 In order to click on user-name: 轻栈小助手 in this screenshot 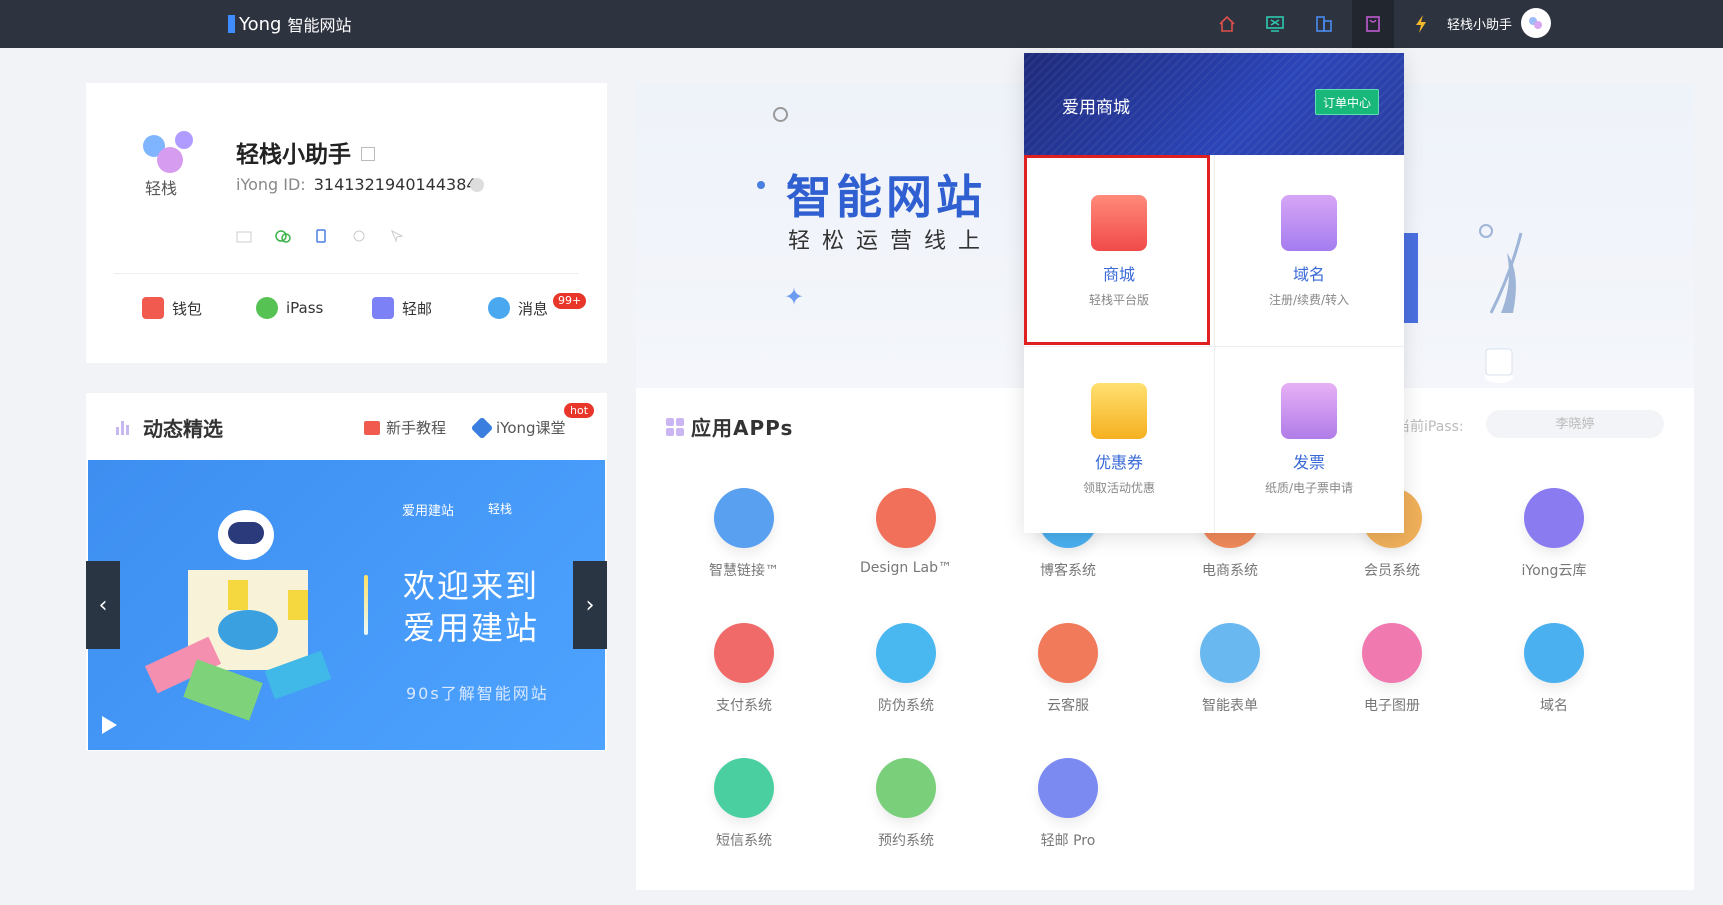, I will do `click(1479, 23)`.